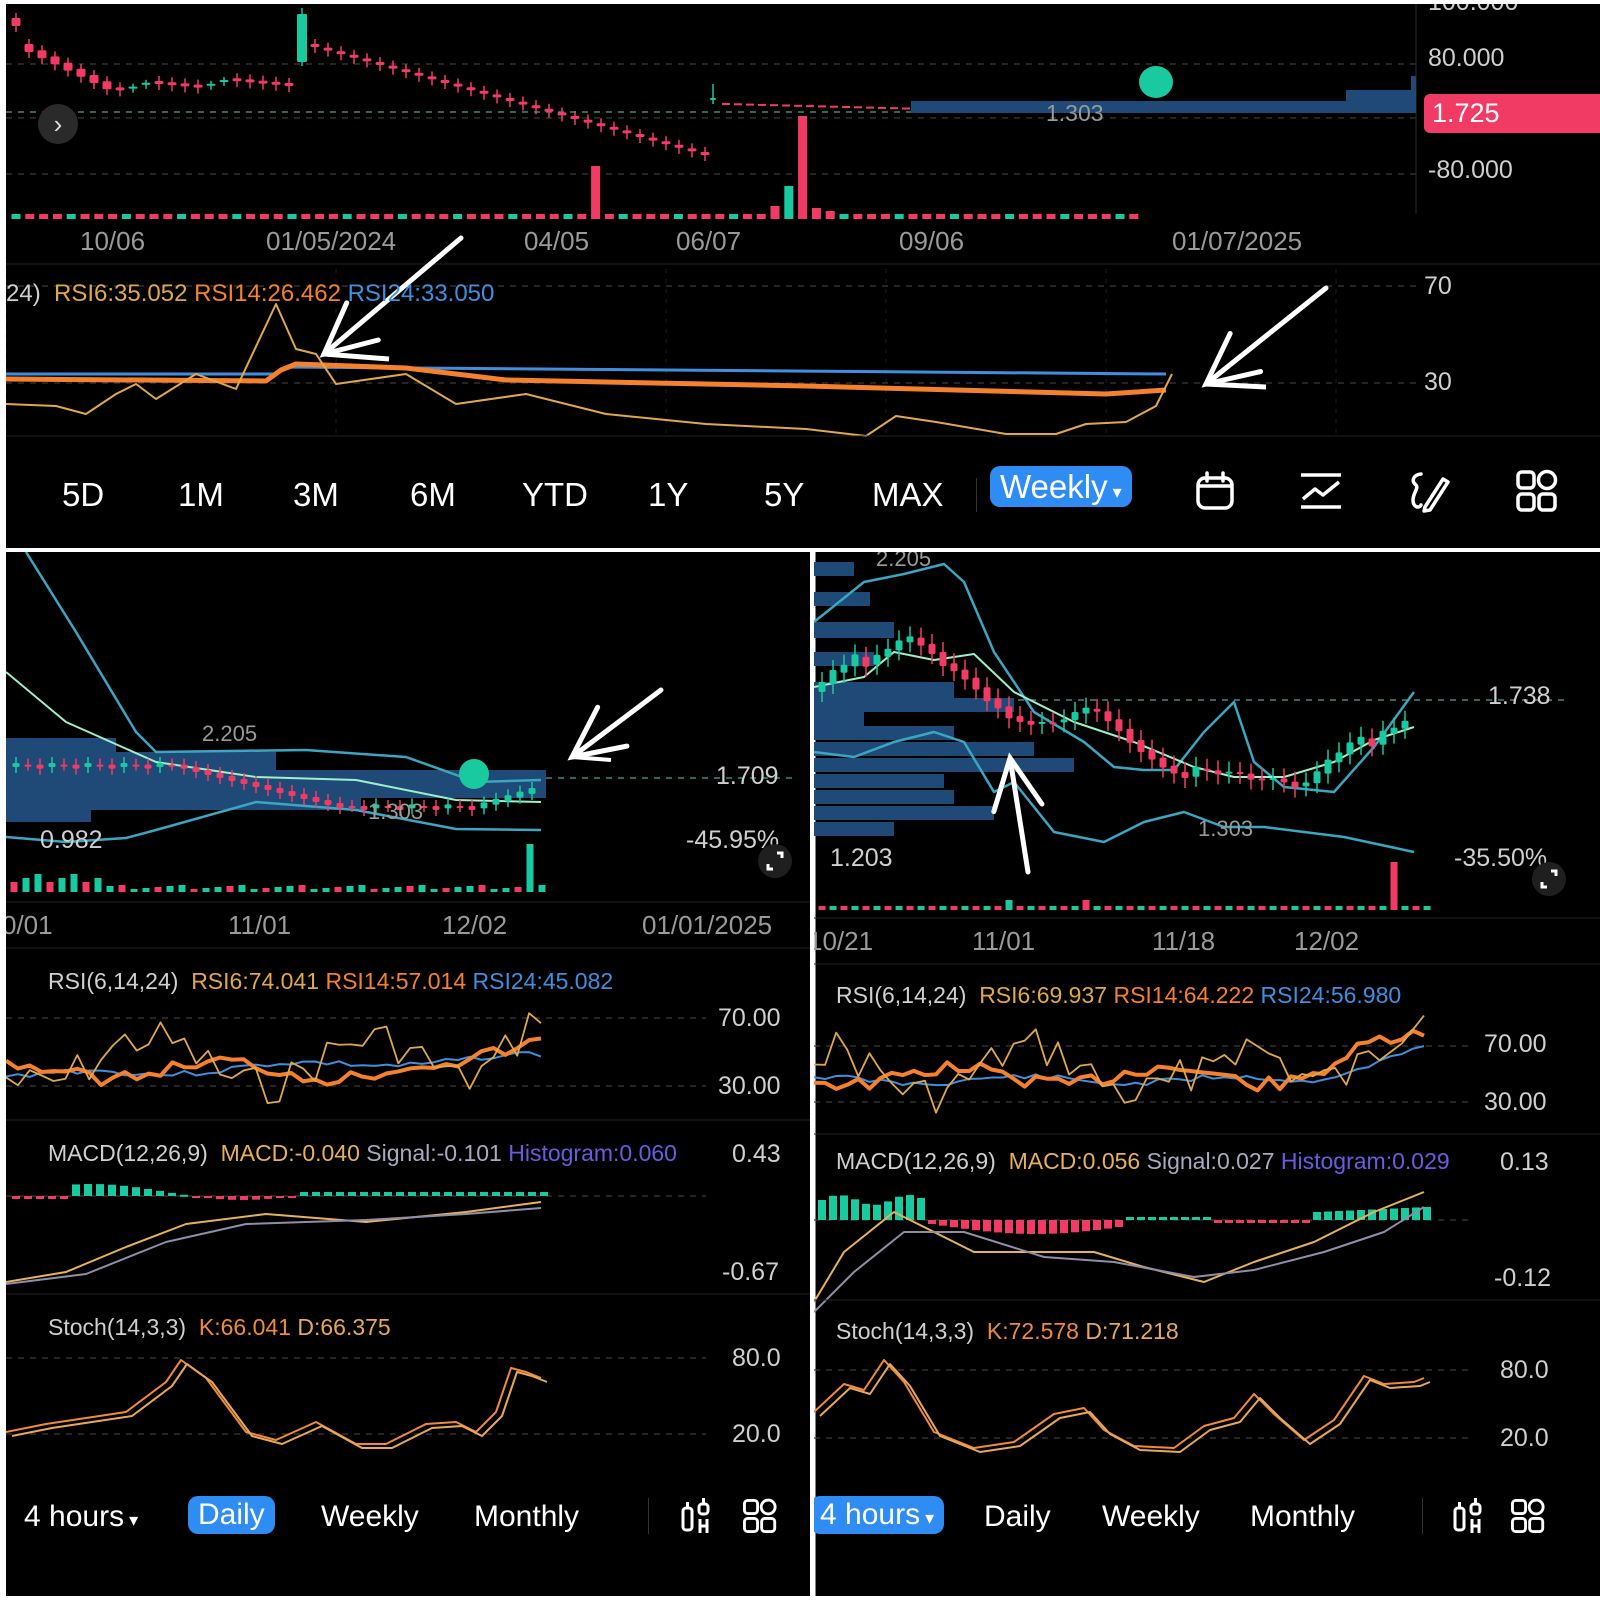  Describe the element at coordinates (861, 858) in the screenshot. I see `range-low-label: 1.203` at that location.